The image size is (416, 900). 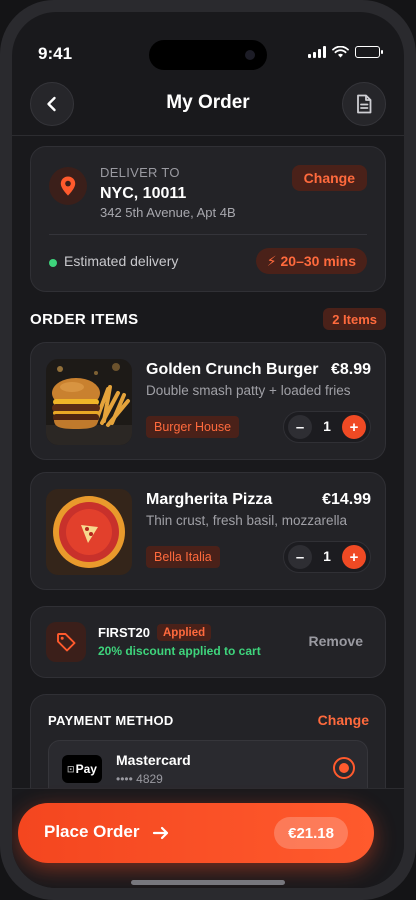 What do you see at coordinates (354, 319) in the screenshot?
I see `items-count-badge: 2 Items` at bounding box center [354, 319].